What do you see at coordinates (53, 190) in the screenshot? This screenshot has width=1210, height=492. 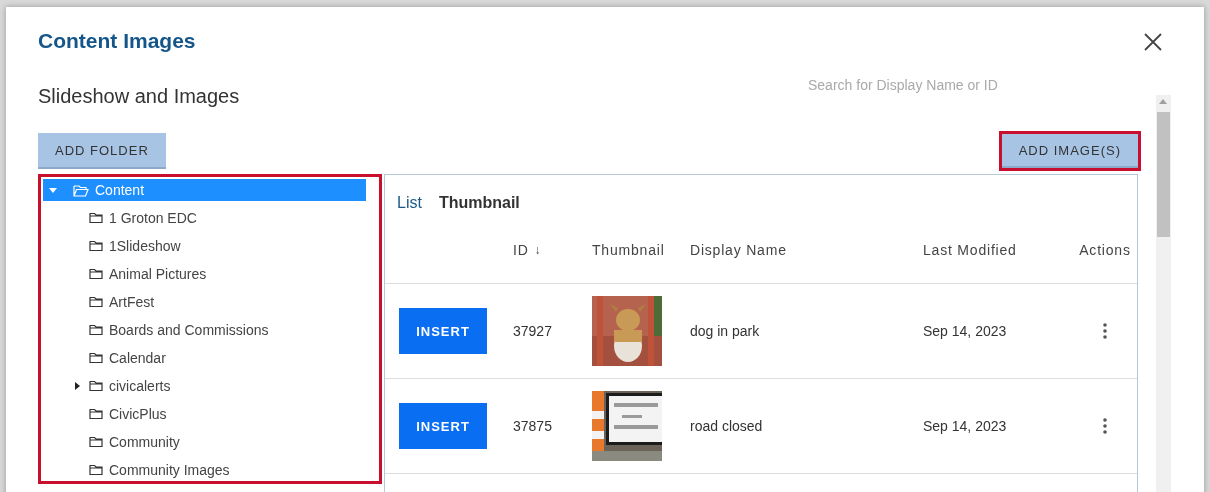 I see `caret-down-icon` at bounding box center [53, 190].